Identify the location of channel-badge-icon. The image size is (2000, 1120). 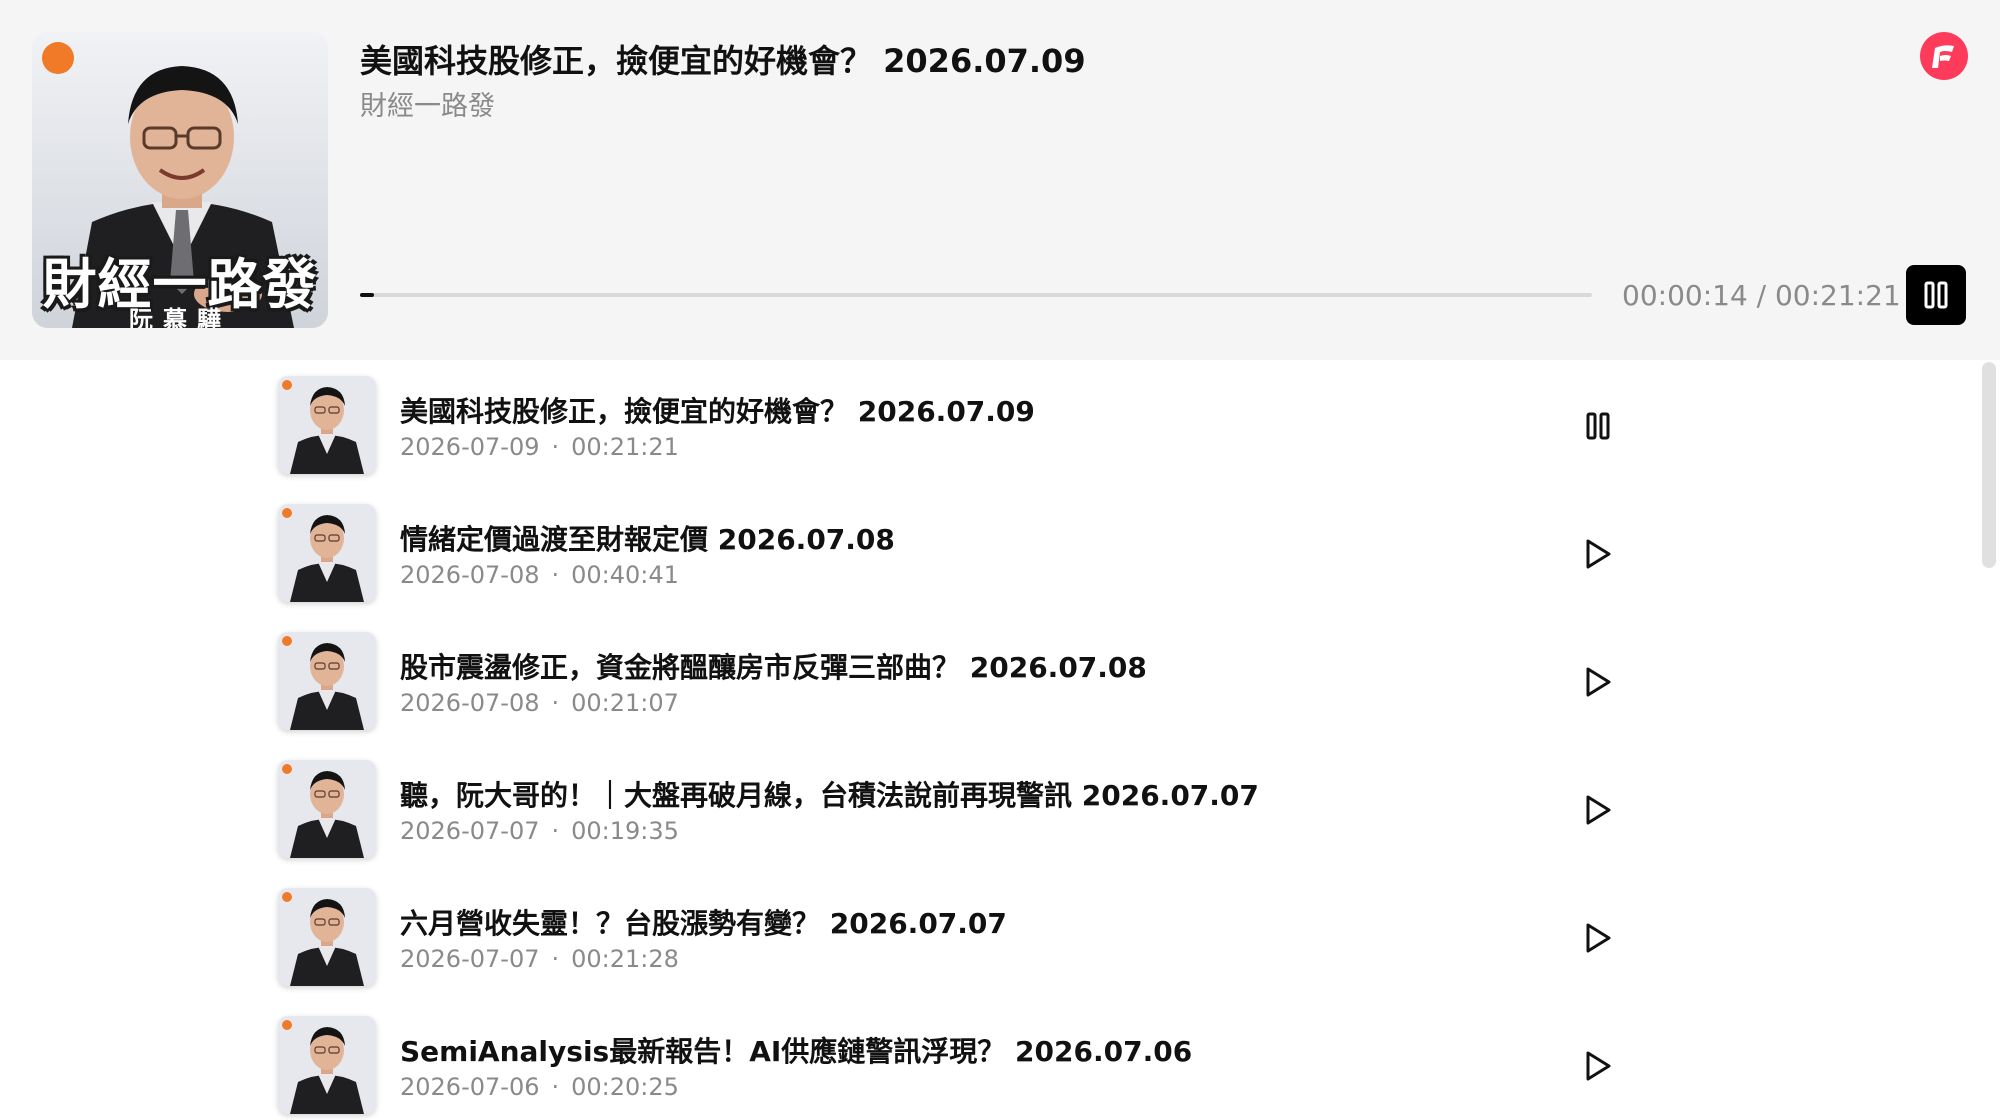
(58, 58).